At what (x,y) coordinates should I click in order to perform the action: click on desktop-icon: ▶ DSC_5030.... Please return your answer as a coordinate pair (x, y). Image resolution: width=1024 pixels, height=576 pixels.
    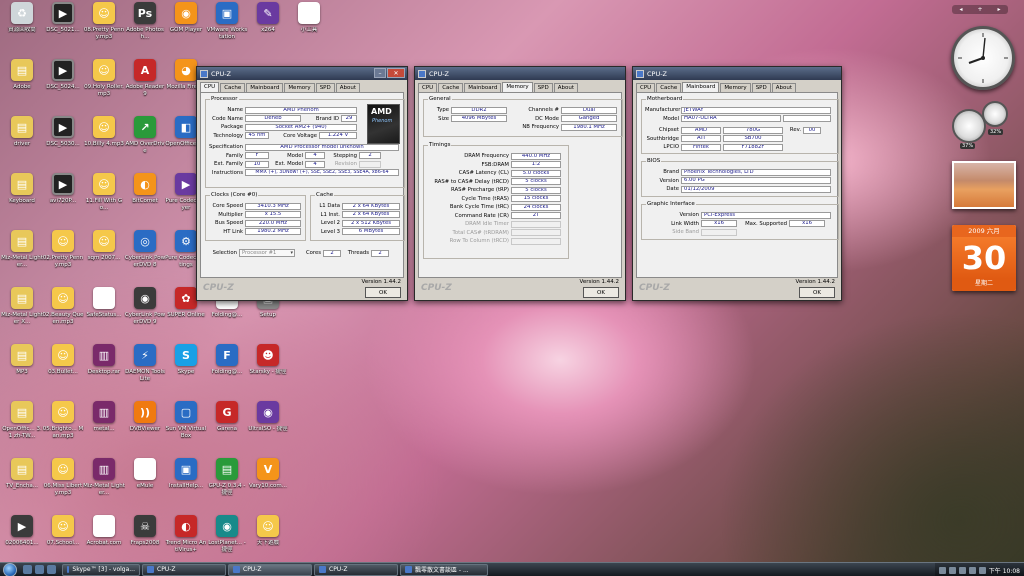
    Looking at the image, I should click on (63, 143).